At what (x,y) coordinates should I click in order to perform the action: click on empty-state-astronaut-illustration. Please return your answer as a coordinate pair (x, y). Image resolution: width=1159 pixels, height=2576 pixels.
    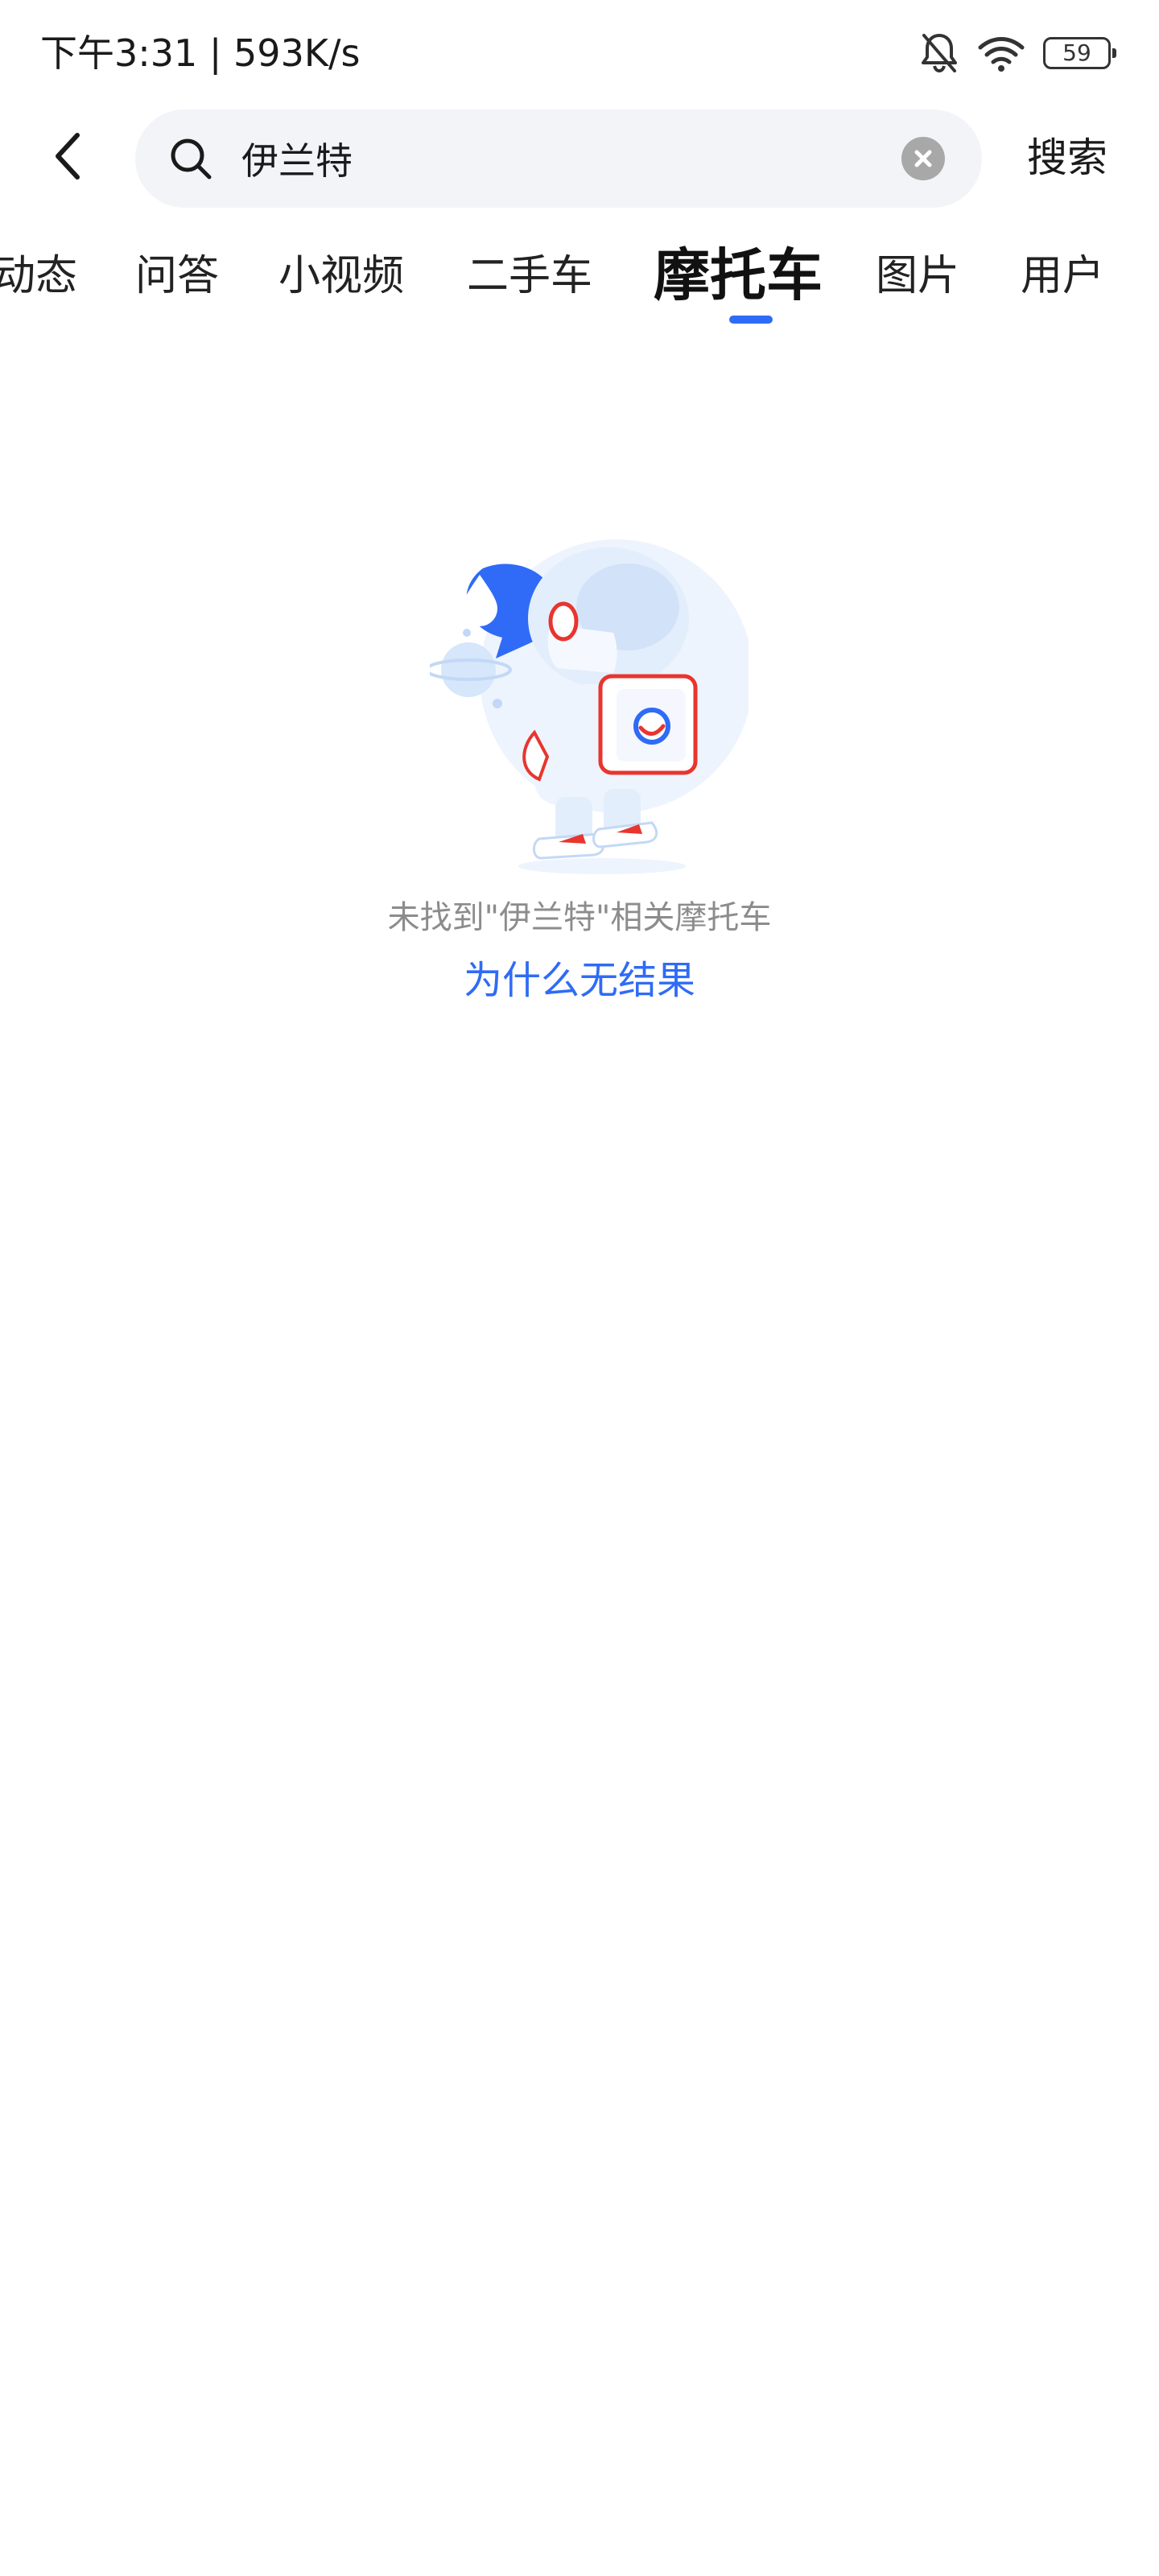
    Looking at the image, I should click on (589, 706).